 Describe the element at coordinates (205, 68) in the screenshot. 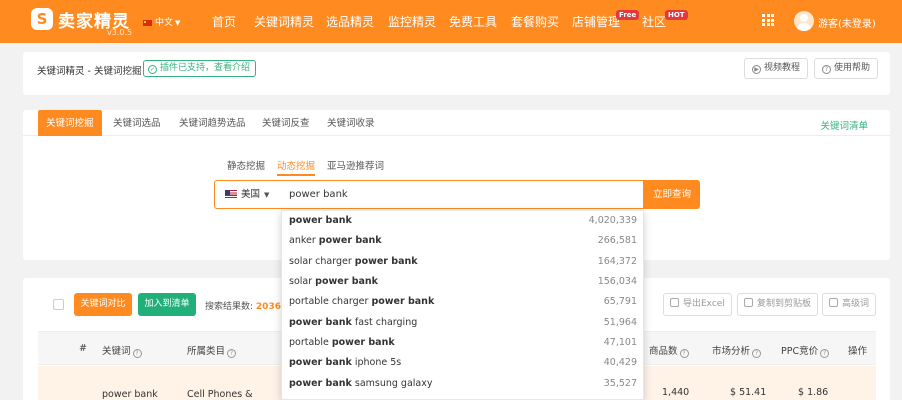

I see `plugin-support-label: 插件已支持，查看介绍` at that location.